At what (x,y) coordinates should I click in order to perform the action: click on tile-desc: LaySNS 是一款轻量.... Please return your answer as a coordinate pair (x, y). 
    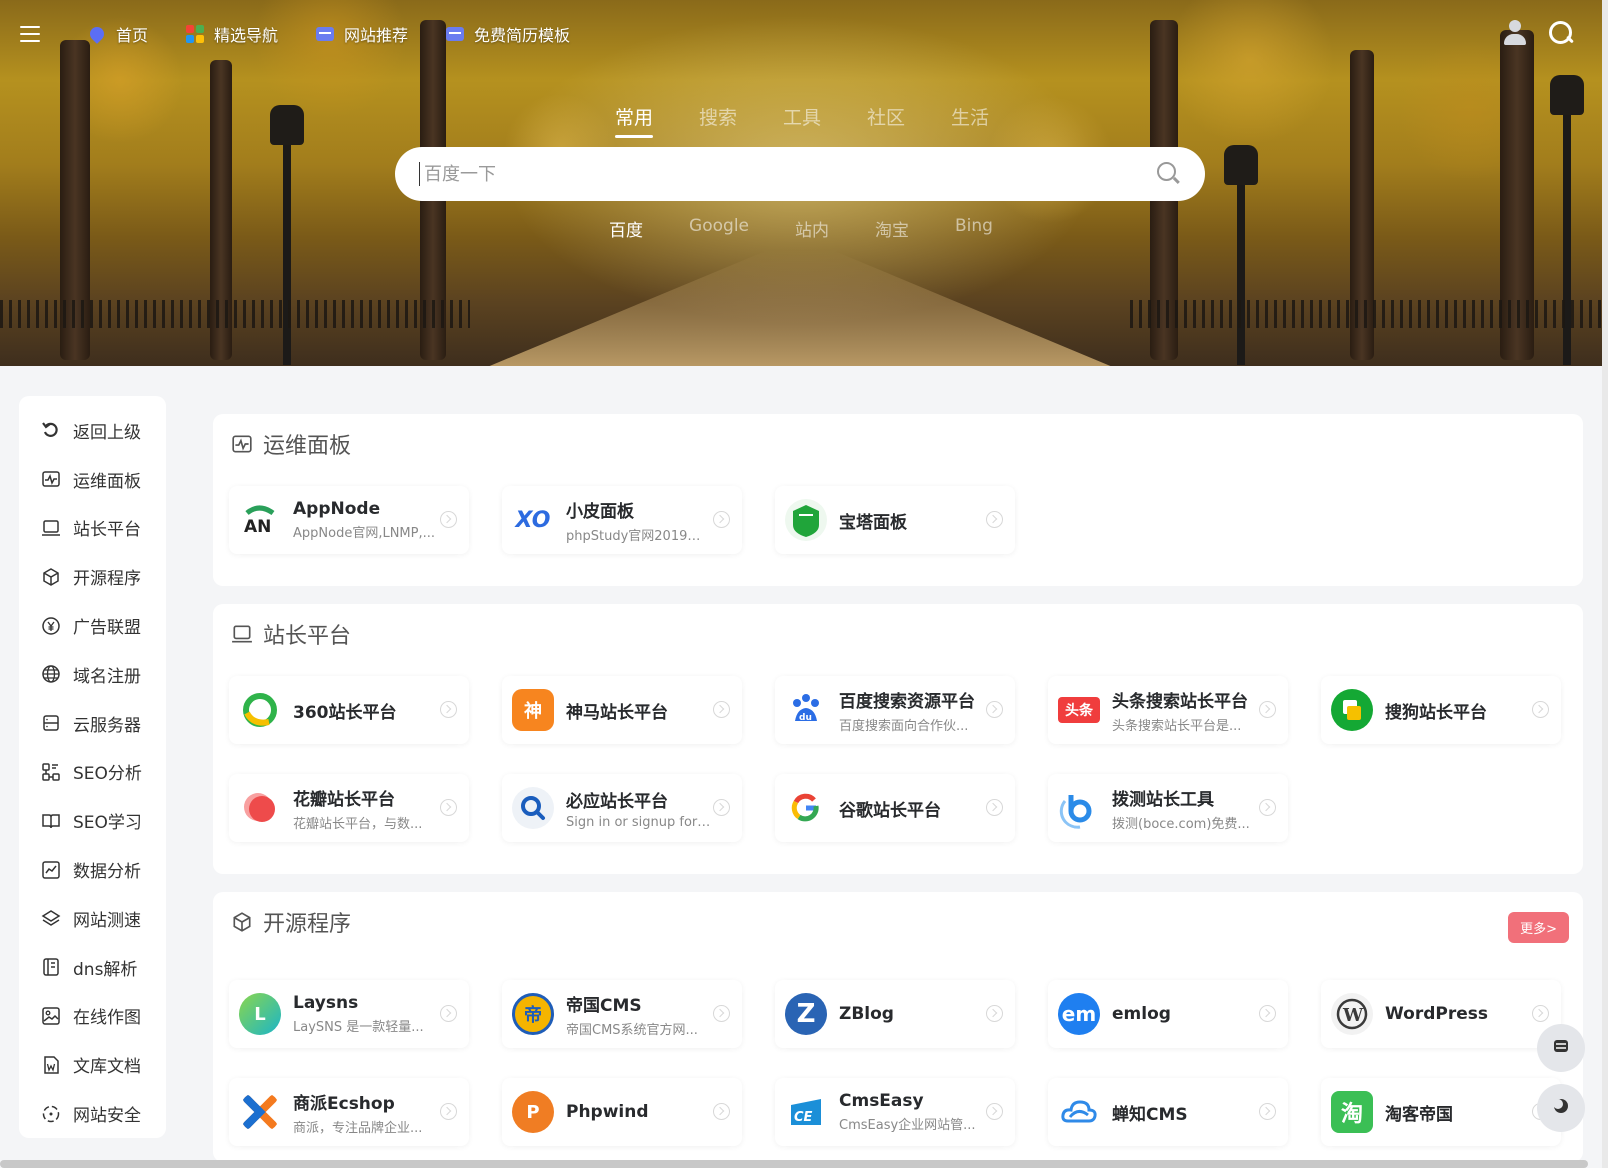
    Looking at the image, I should click on (358, 1027).